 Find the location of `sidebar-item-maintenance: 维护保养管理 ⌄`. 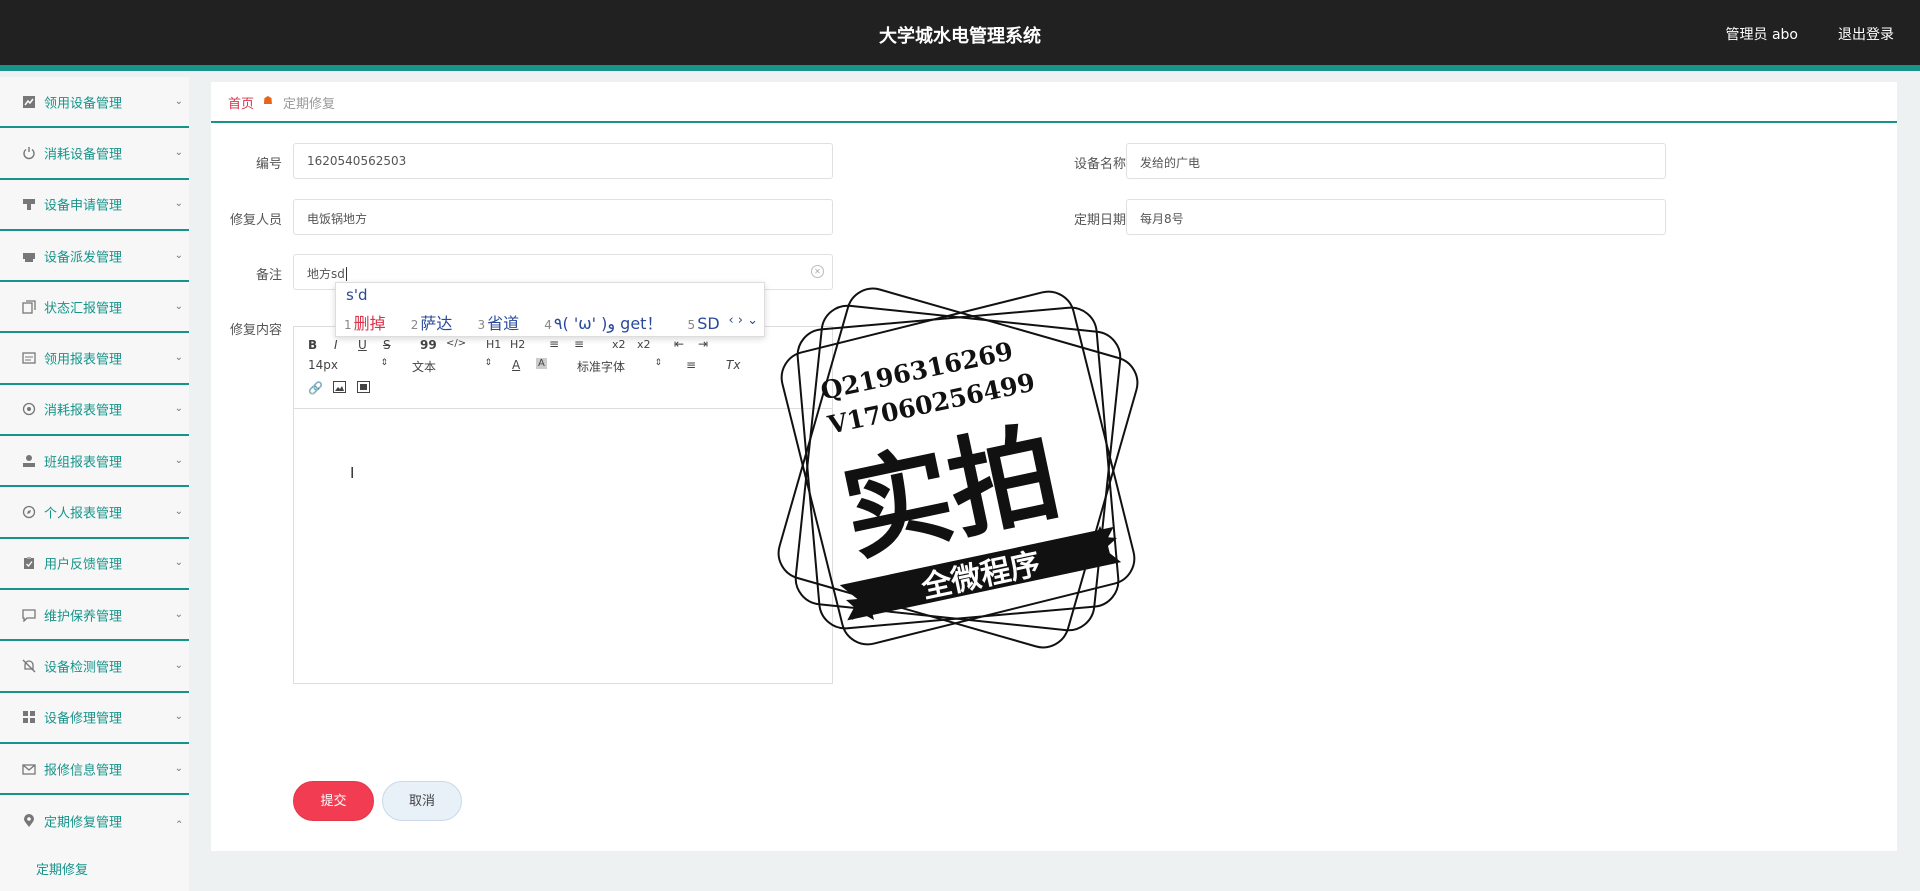

sidebar-item-maintenance: 维护保养管理 ⌄ is located at coordinates (94, 616).